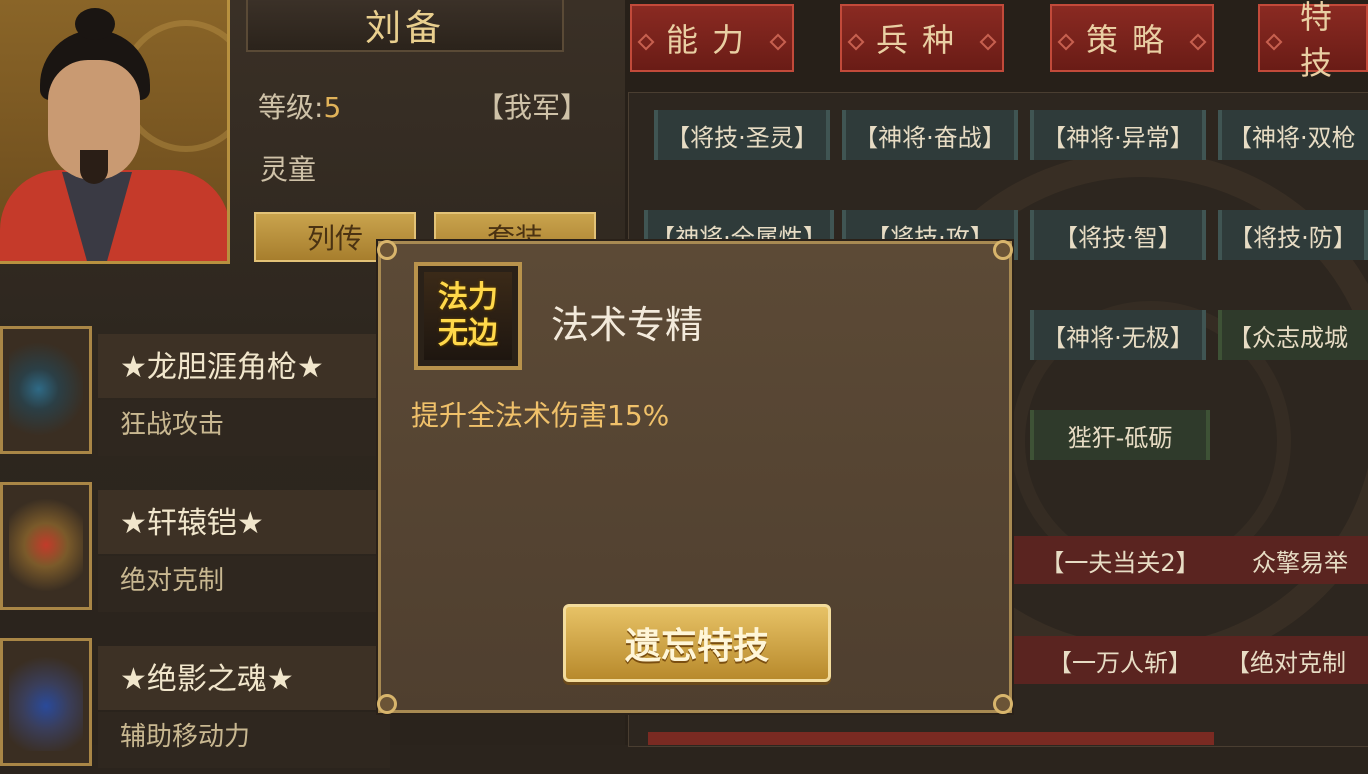  I want to click on equipment-effect: 狂战攻击, so click(172, 425).